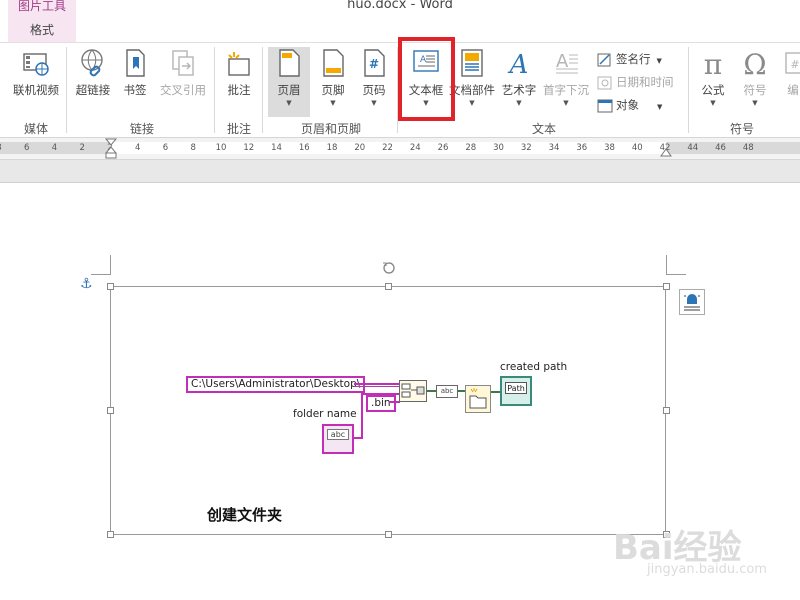  Describe the element at coordinates (111, 149) in the screenshot. I see `left-indent-marker-icon` at that location.